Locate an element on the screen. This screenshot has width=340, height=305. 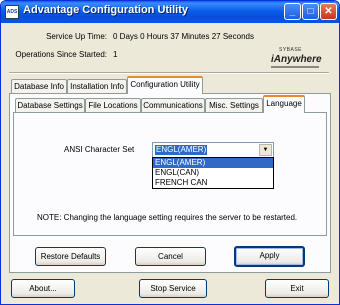
charset-option: ENGL(CAN) is located at coordinates (213, 173).